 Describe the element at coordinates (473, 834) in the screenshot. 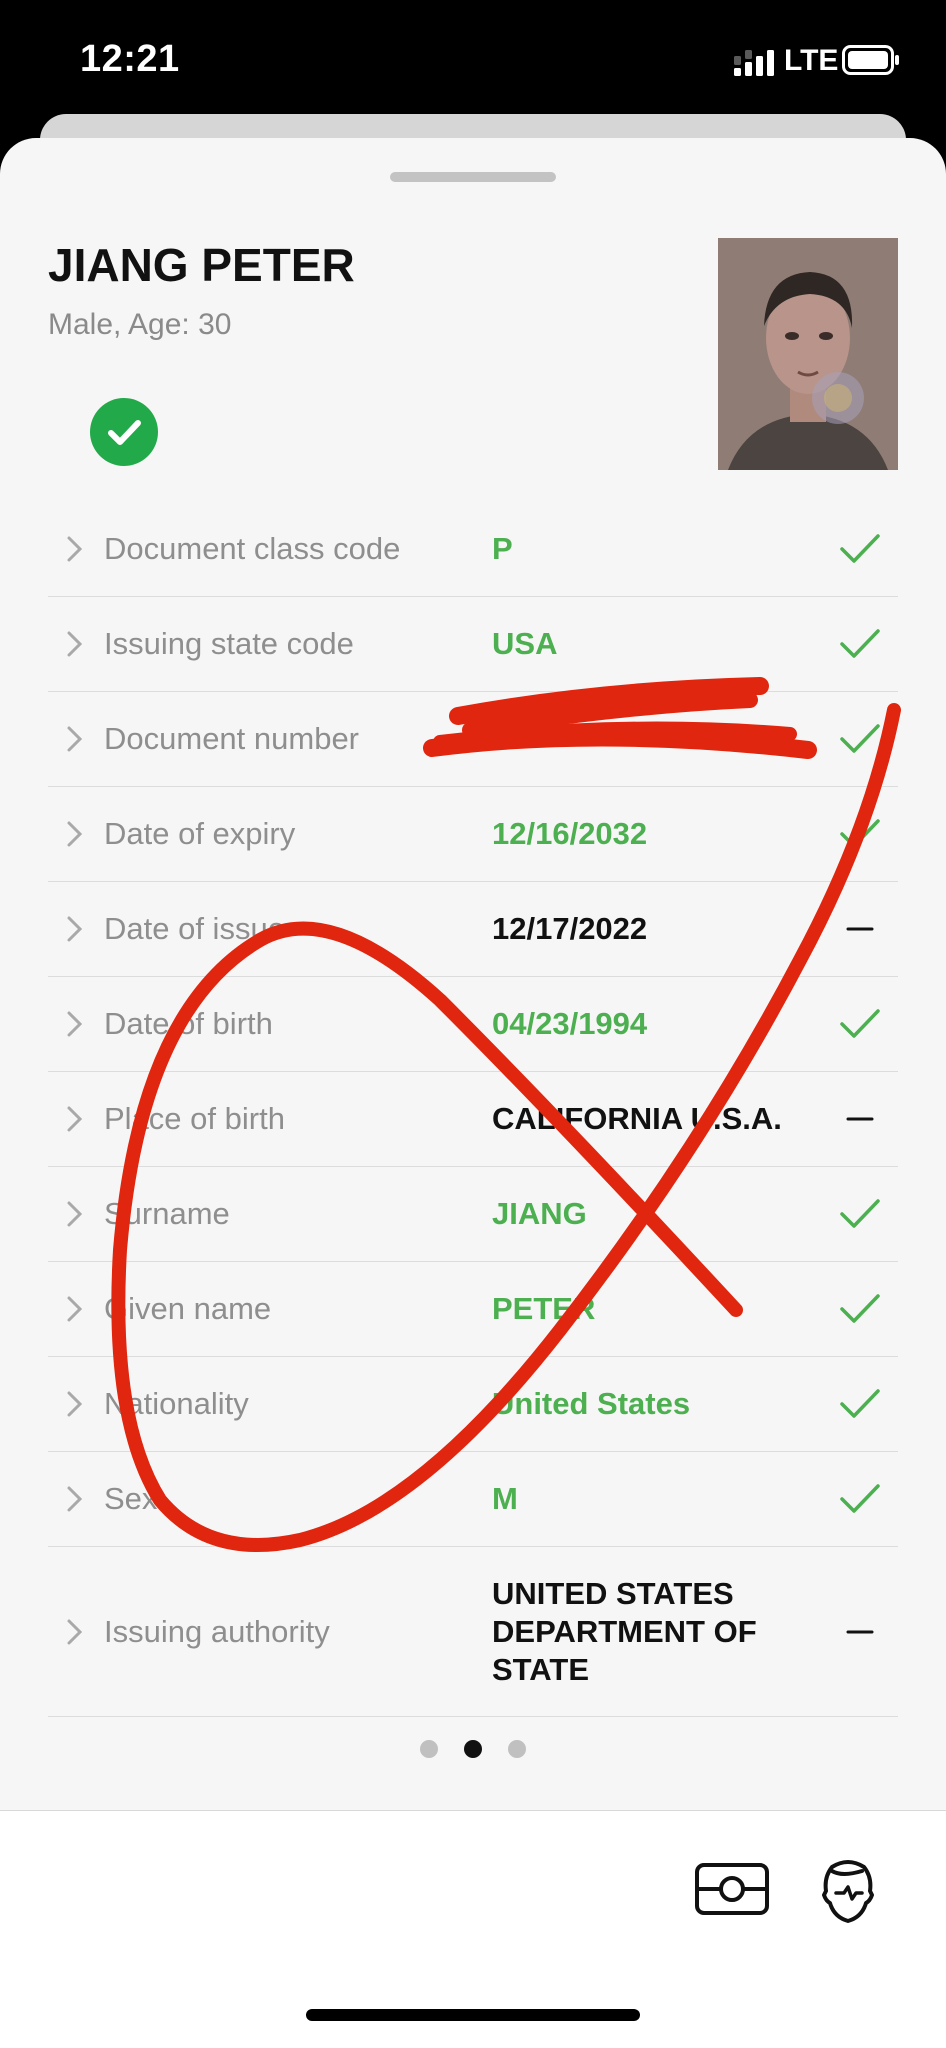

I see `field-row-date-of-expiry: Date of expiry 12/16/2032` at that location.